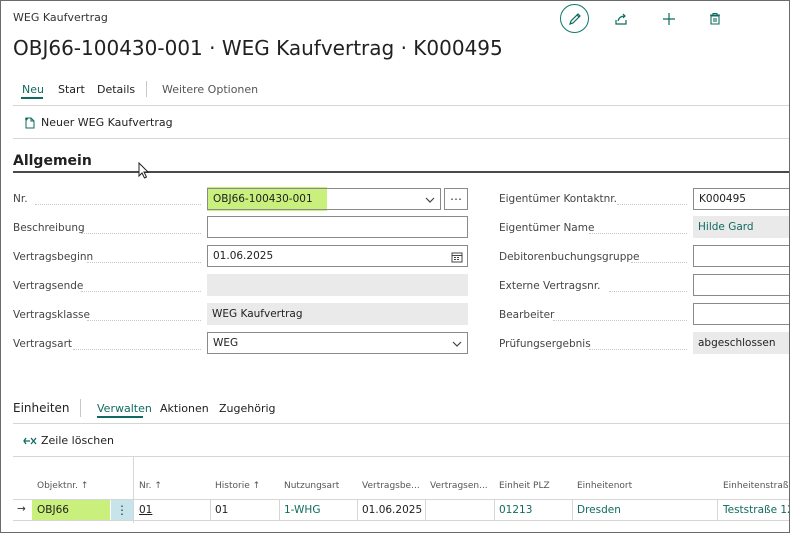 Image resolution: width=790 pixels, height=533 pixels. Describe the element at coordinates (53, 510) in the screenshot. I see `cell-objektnr: OBJ66` at that location.